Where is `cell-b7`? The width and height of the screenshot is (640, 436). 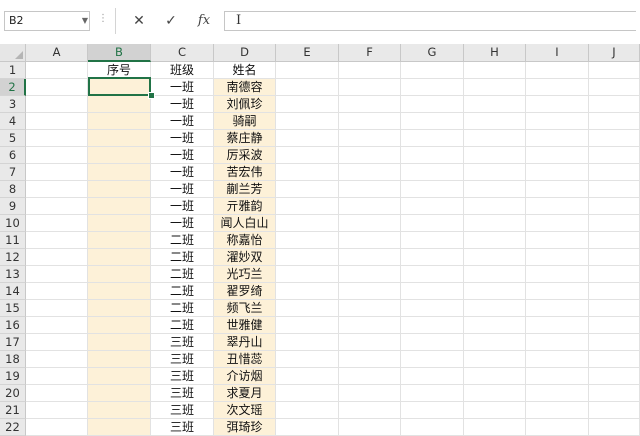 cell-b7 is located at coordinates (119, 172).